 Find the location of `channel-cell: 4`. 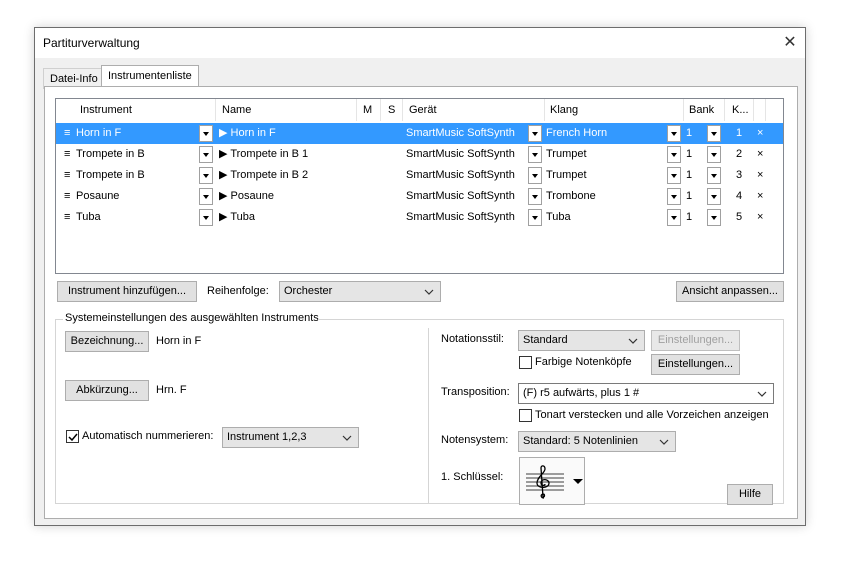

channel-cell: 4 is located at coordinates (739, 196).